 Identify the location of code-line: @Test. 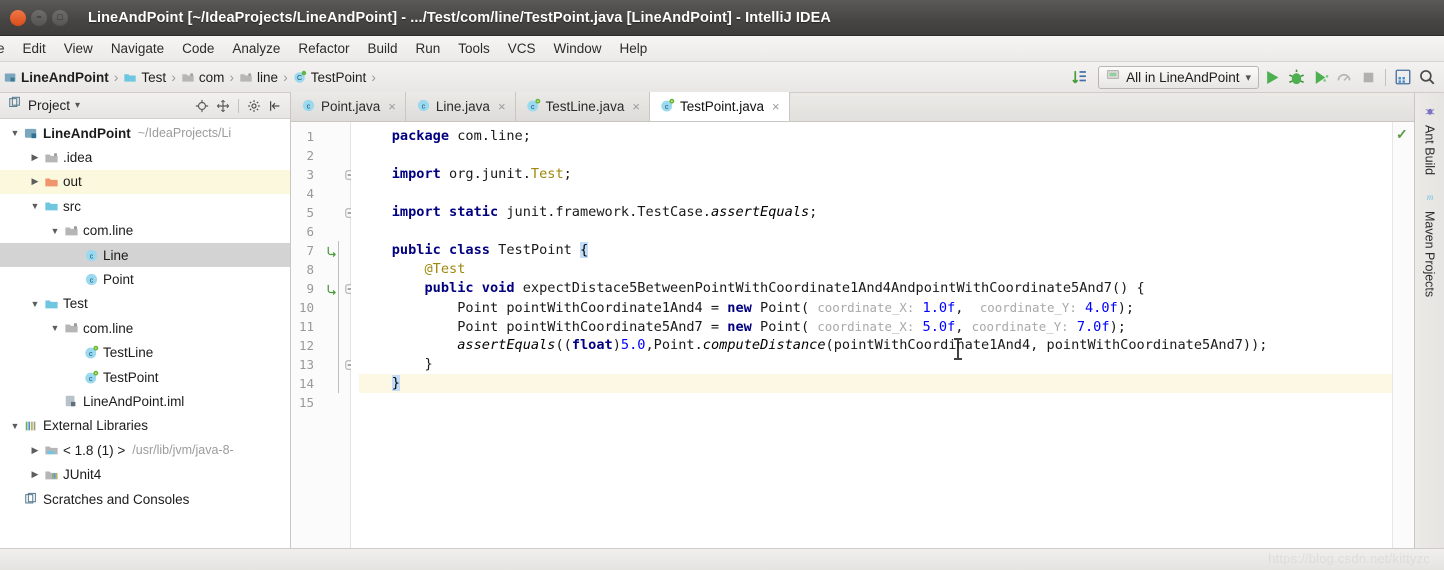
(875, 269).